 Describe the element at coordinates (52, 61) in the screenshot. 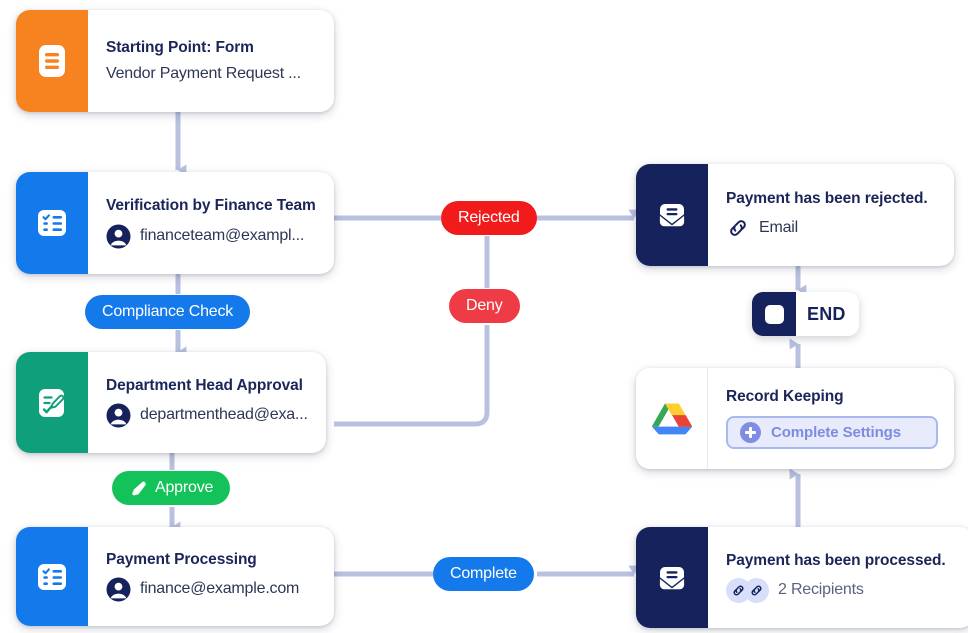

I see `form-document-icon` at that location.